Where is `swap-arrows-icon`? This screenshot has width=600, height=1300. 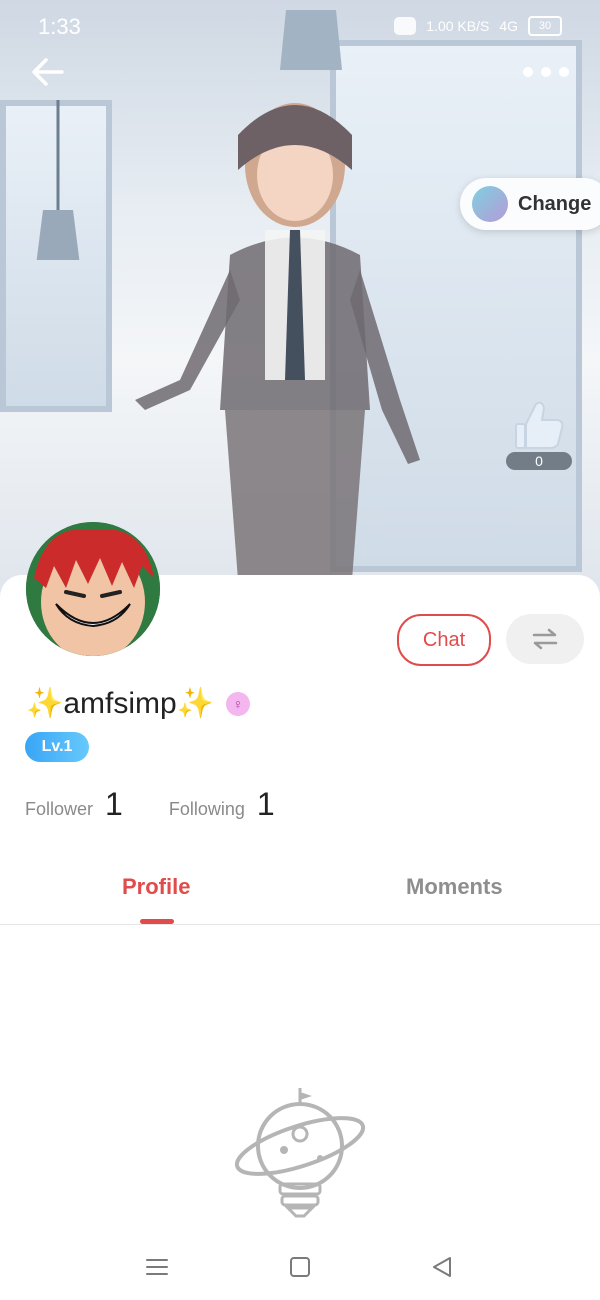
swap-arrows-icon is located at coordinates (545, 639).